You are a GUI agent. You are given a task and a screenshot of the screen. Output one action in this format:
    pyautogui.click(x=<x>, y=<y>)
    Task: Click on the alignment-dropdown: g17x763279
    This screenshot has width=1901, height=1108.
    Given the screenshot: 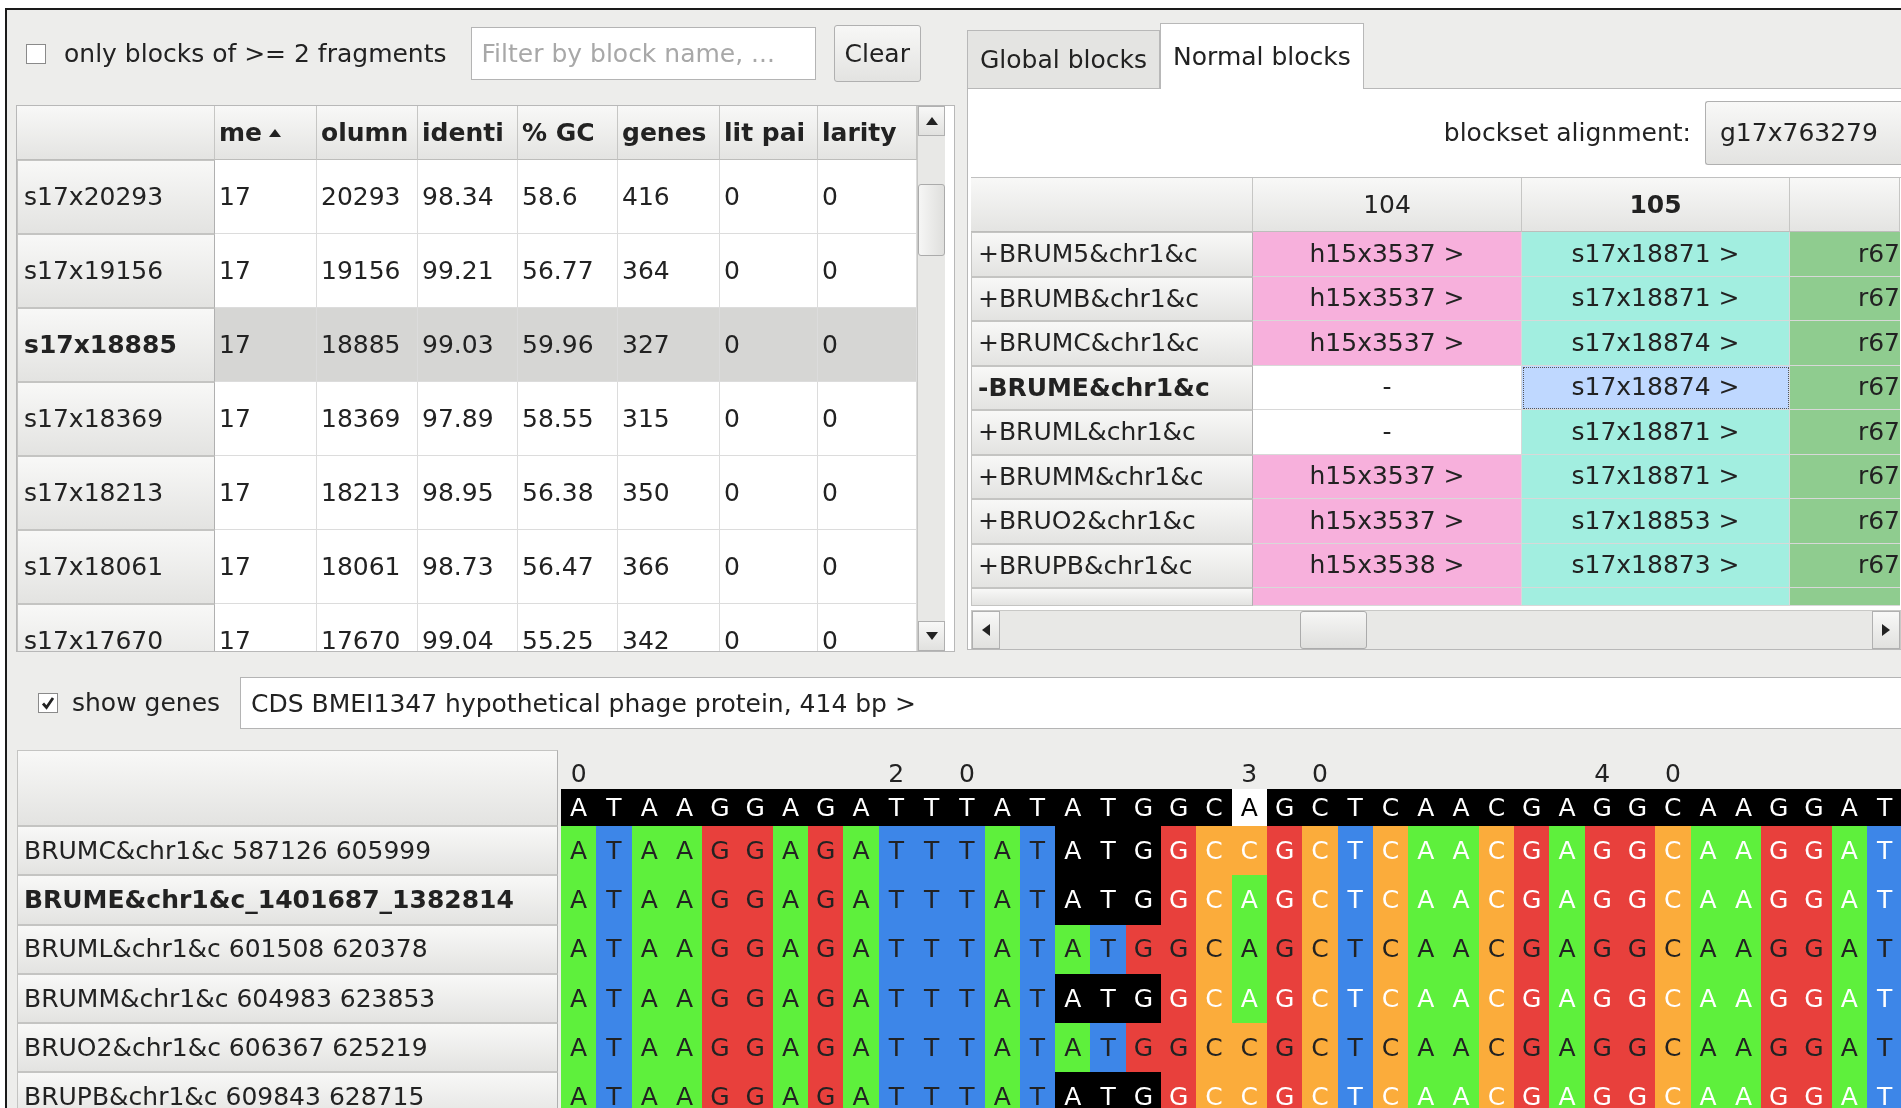 What is the action you would take?
    pyautogui.click(x=1803, y=133)
    